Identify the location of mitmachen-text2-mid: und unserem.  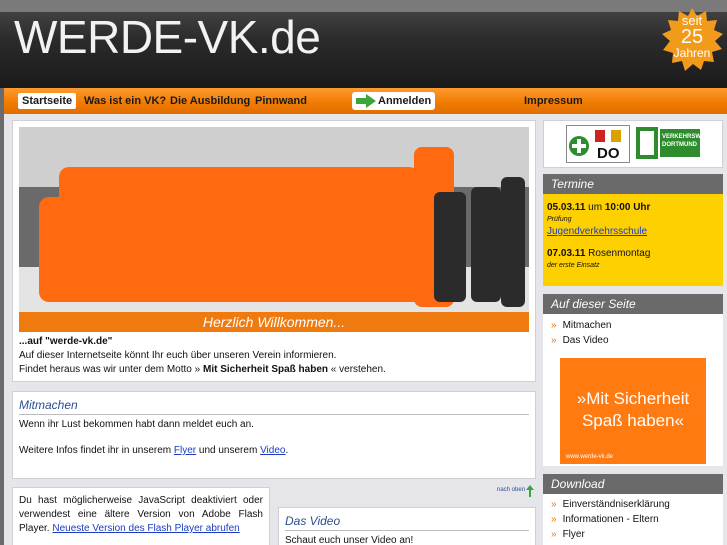
(228, 450).